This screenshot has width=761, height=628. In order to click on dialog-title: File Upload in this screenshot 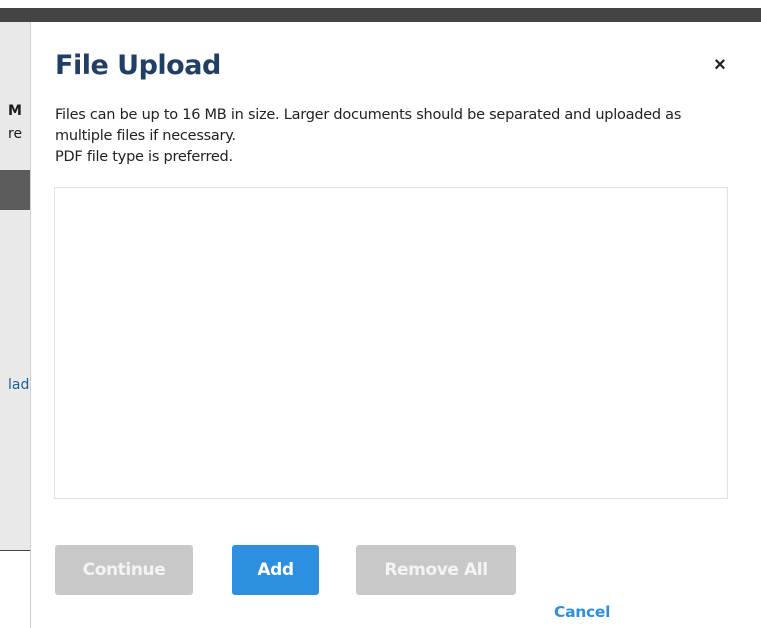, I will do `click(138, 65)`.